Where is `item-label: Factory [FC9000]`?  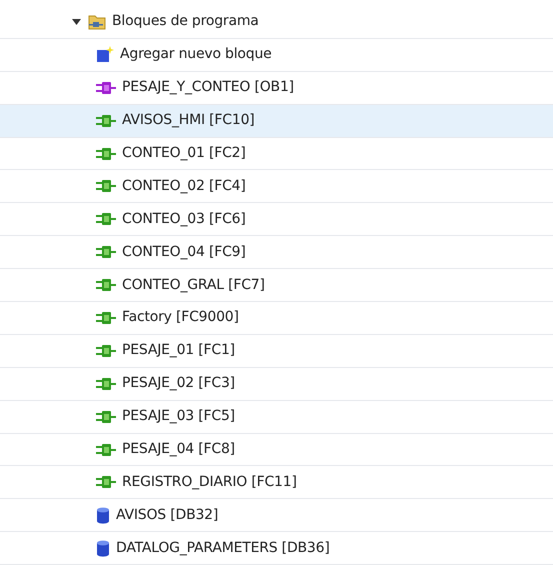
item-label: Factory [FC9000] is located at coordinates (180, 318).